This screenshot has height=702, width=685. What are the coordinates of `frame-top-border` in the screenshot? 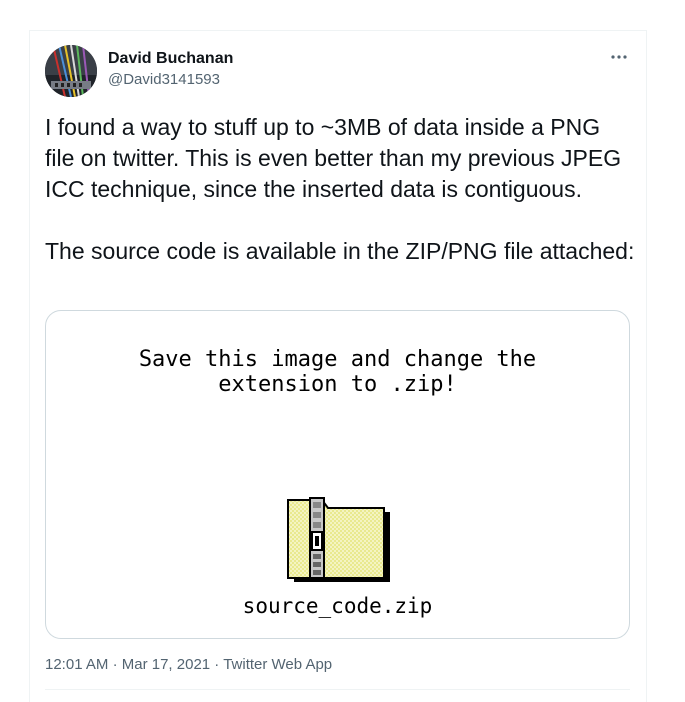 It's located at (338, 30).